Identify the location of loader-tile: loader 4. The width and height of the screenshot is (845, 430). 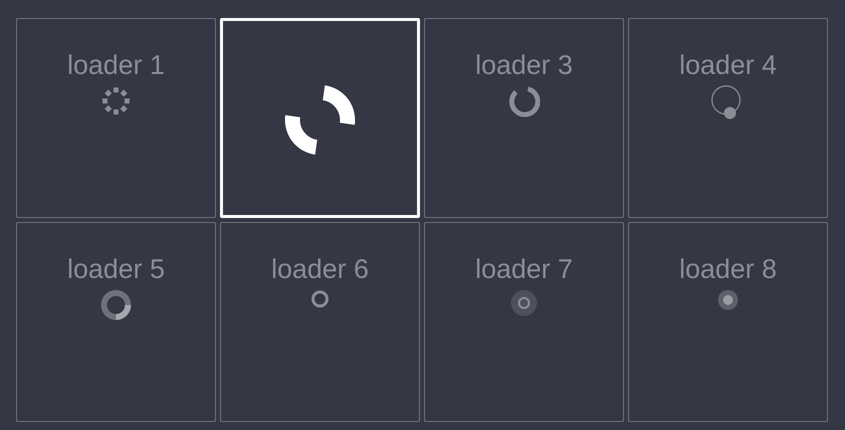
(728, 118).